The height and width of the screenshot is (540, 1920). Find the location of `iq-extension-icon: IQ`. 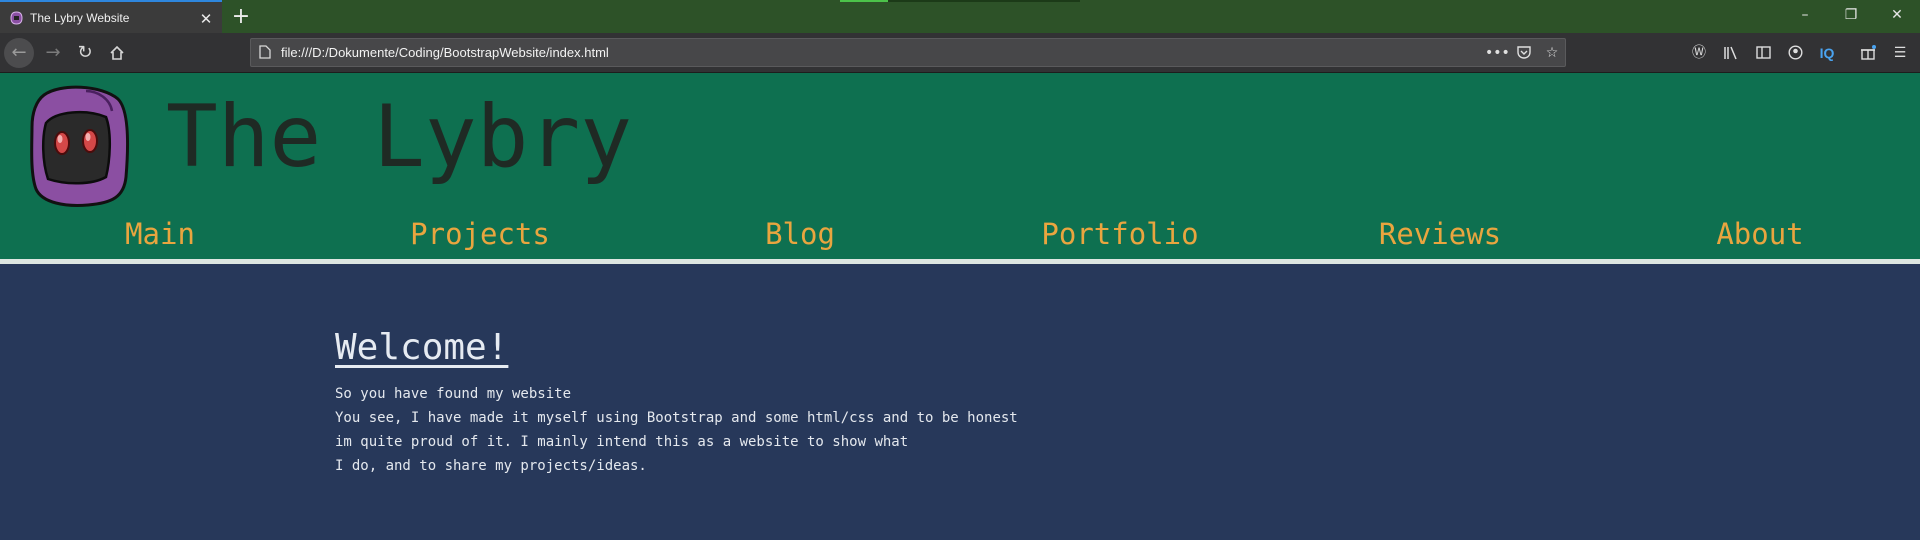

iq-extension-icon: IQ is located at coordinates (1827, 53).